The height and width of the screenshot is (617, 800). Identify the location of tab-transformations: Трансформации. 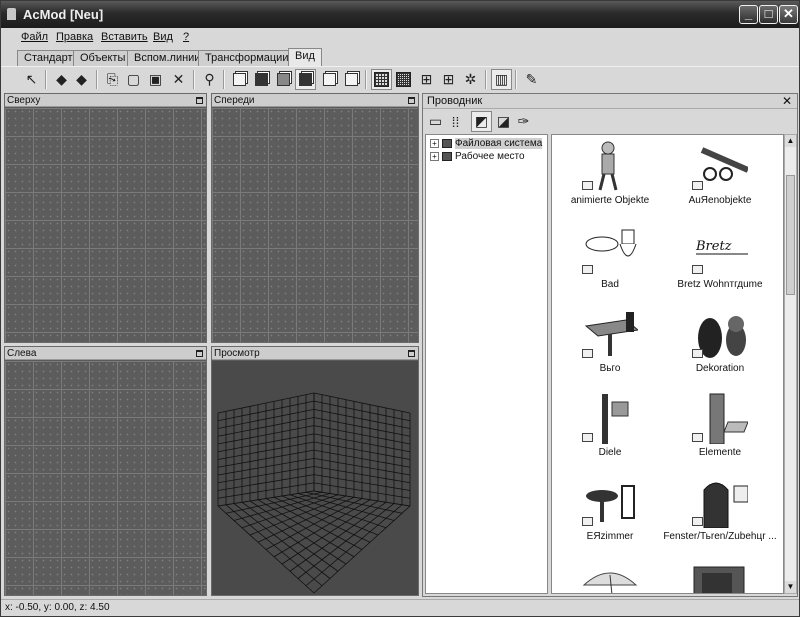
(247, 58).